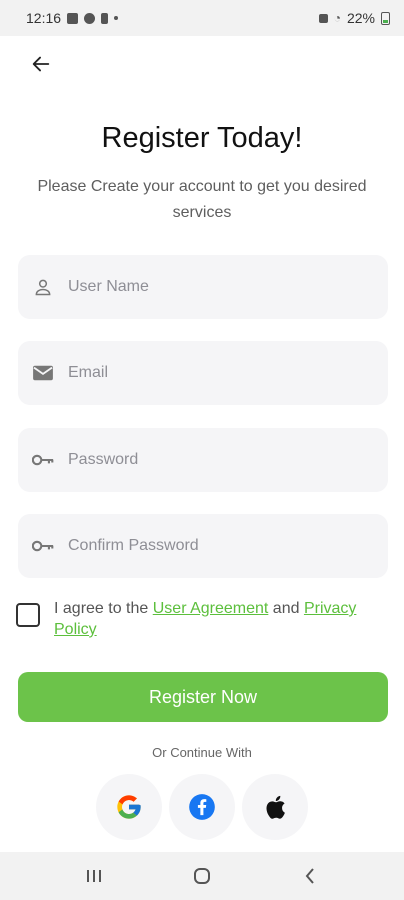 Image resolution: width=404 pixels, height=900 pixels. I want to click on password-field, so click(203, 460).